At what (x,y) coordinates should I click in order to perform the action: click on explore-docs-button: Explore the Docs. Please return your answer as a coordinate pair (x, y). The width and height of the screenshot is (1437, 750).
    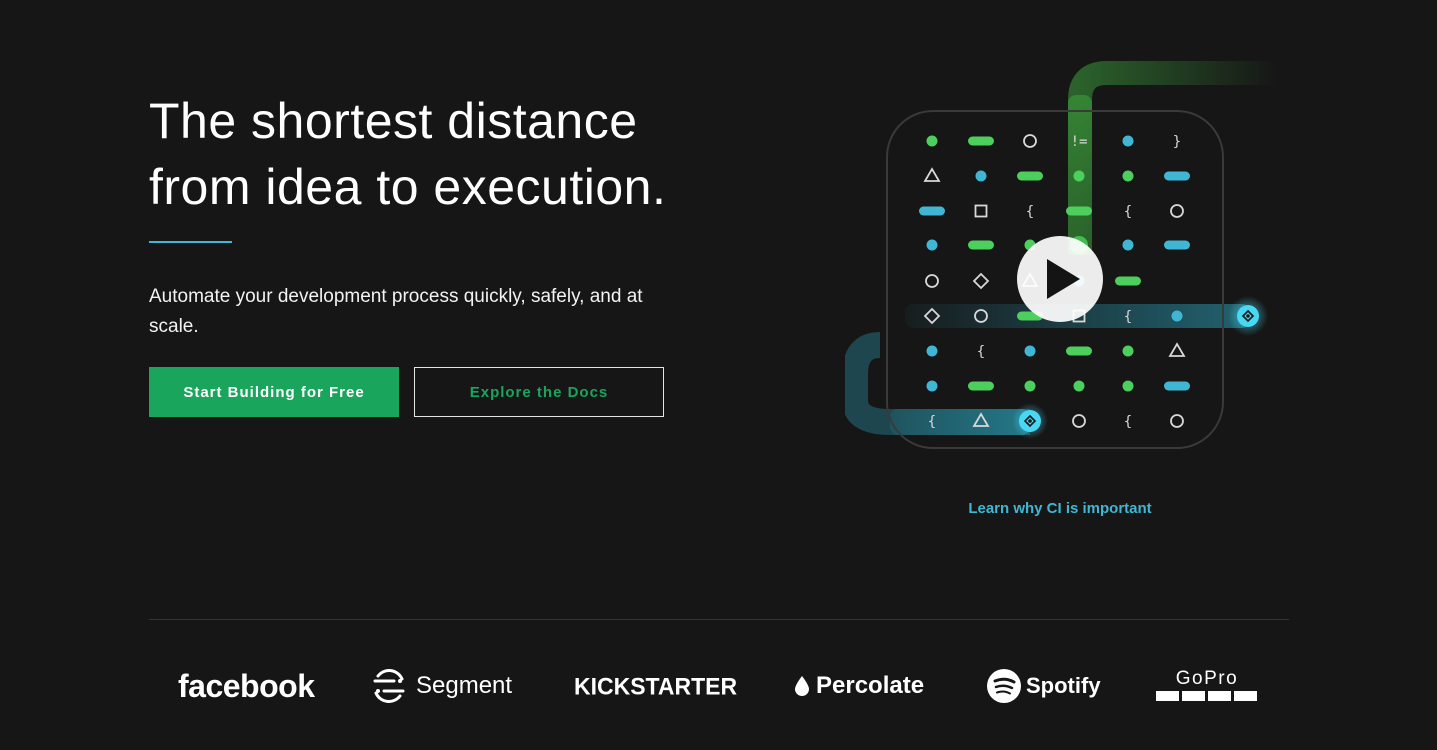
    Looking at the image, I should click on (539, 392).